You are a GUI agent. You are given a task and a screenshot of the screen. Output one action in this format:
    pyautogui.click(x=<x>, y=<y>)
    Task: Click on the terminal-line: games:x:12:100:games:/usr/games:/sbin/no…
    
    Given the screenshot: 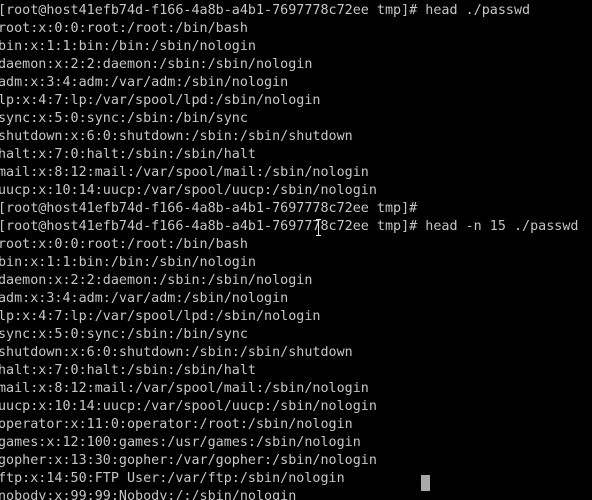 What is the action you would take?
    pyautogui.click(x=180, y=442)
    